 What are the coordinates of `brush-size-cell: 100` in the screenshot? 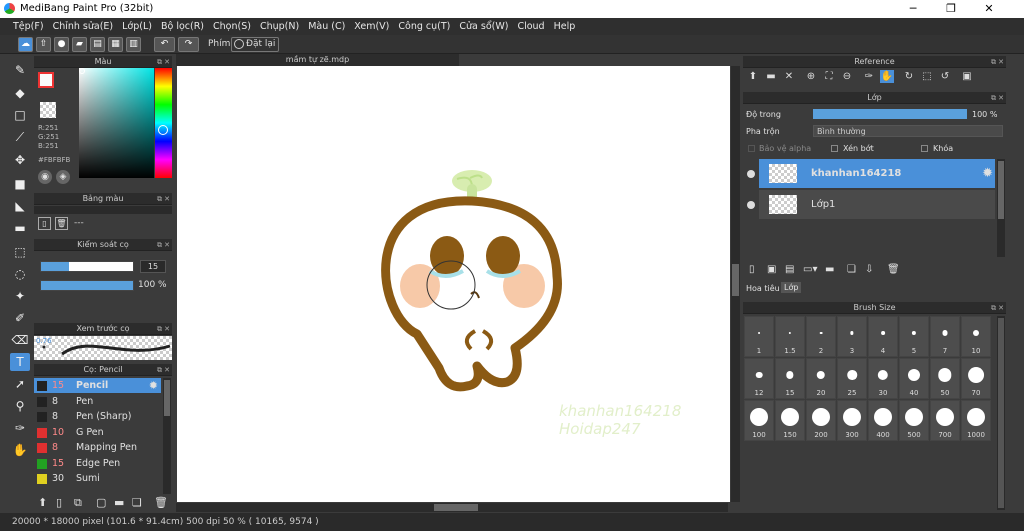 It's located at (759, 420).